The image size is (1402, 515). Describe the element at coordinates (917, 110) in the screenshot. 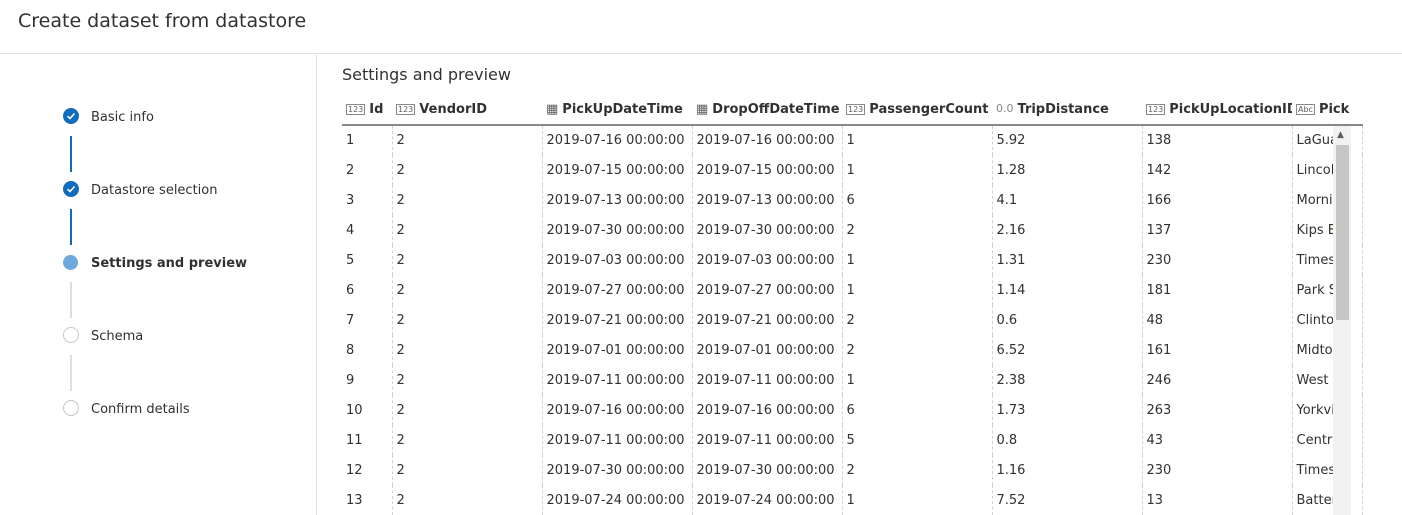

I see `column-header-passengercount: 123 PassengerCount` at that location.